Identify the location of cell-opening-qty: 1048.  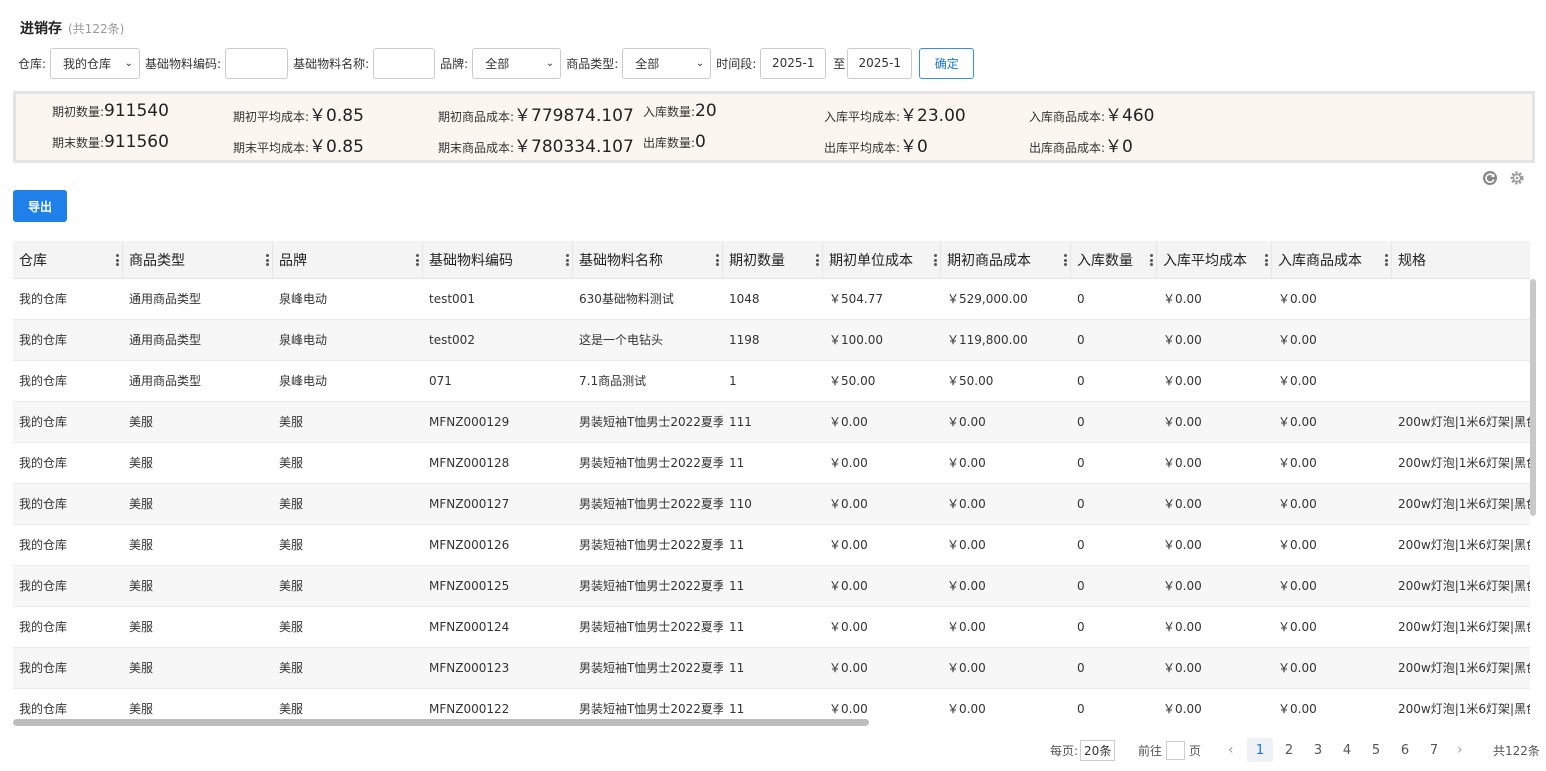
(744, 299).